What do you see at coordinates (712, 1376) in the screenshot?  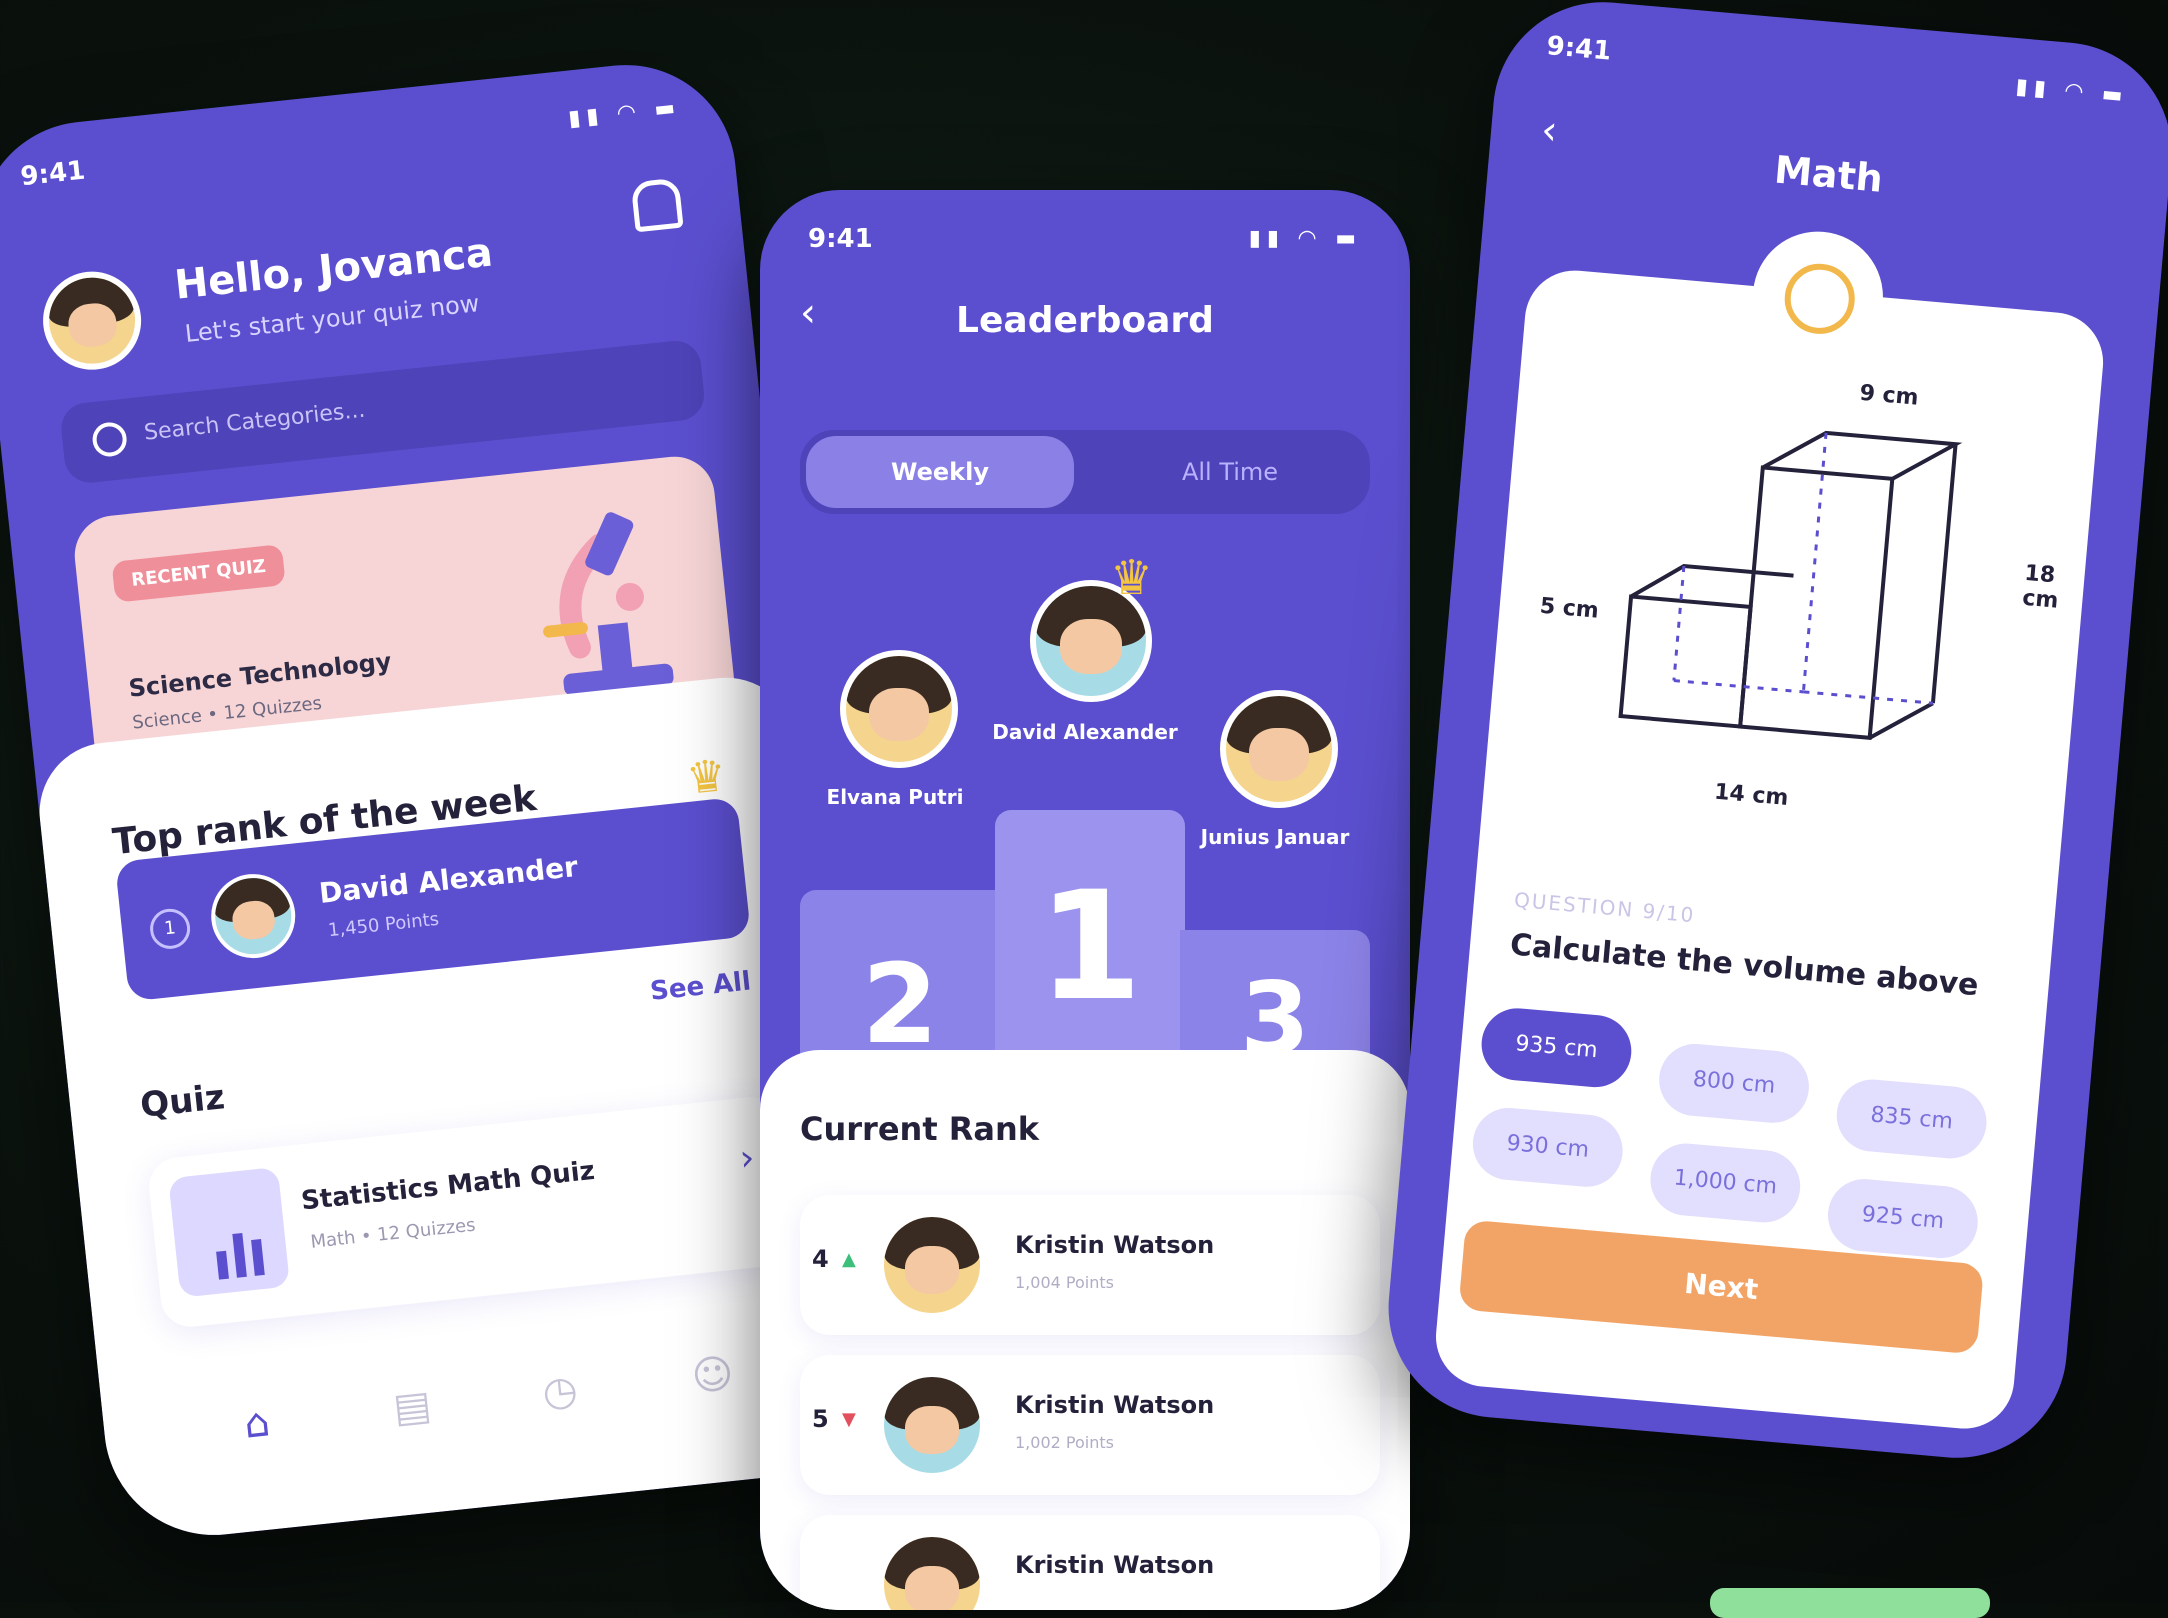 I see `profile-icon: ☺` at bounding box center [712, 1376].